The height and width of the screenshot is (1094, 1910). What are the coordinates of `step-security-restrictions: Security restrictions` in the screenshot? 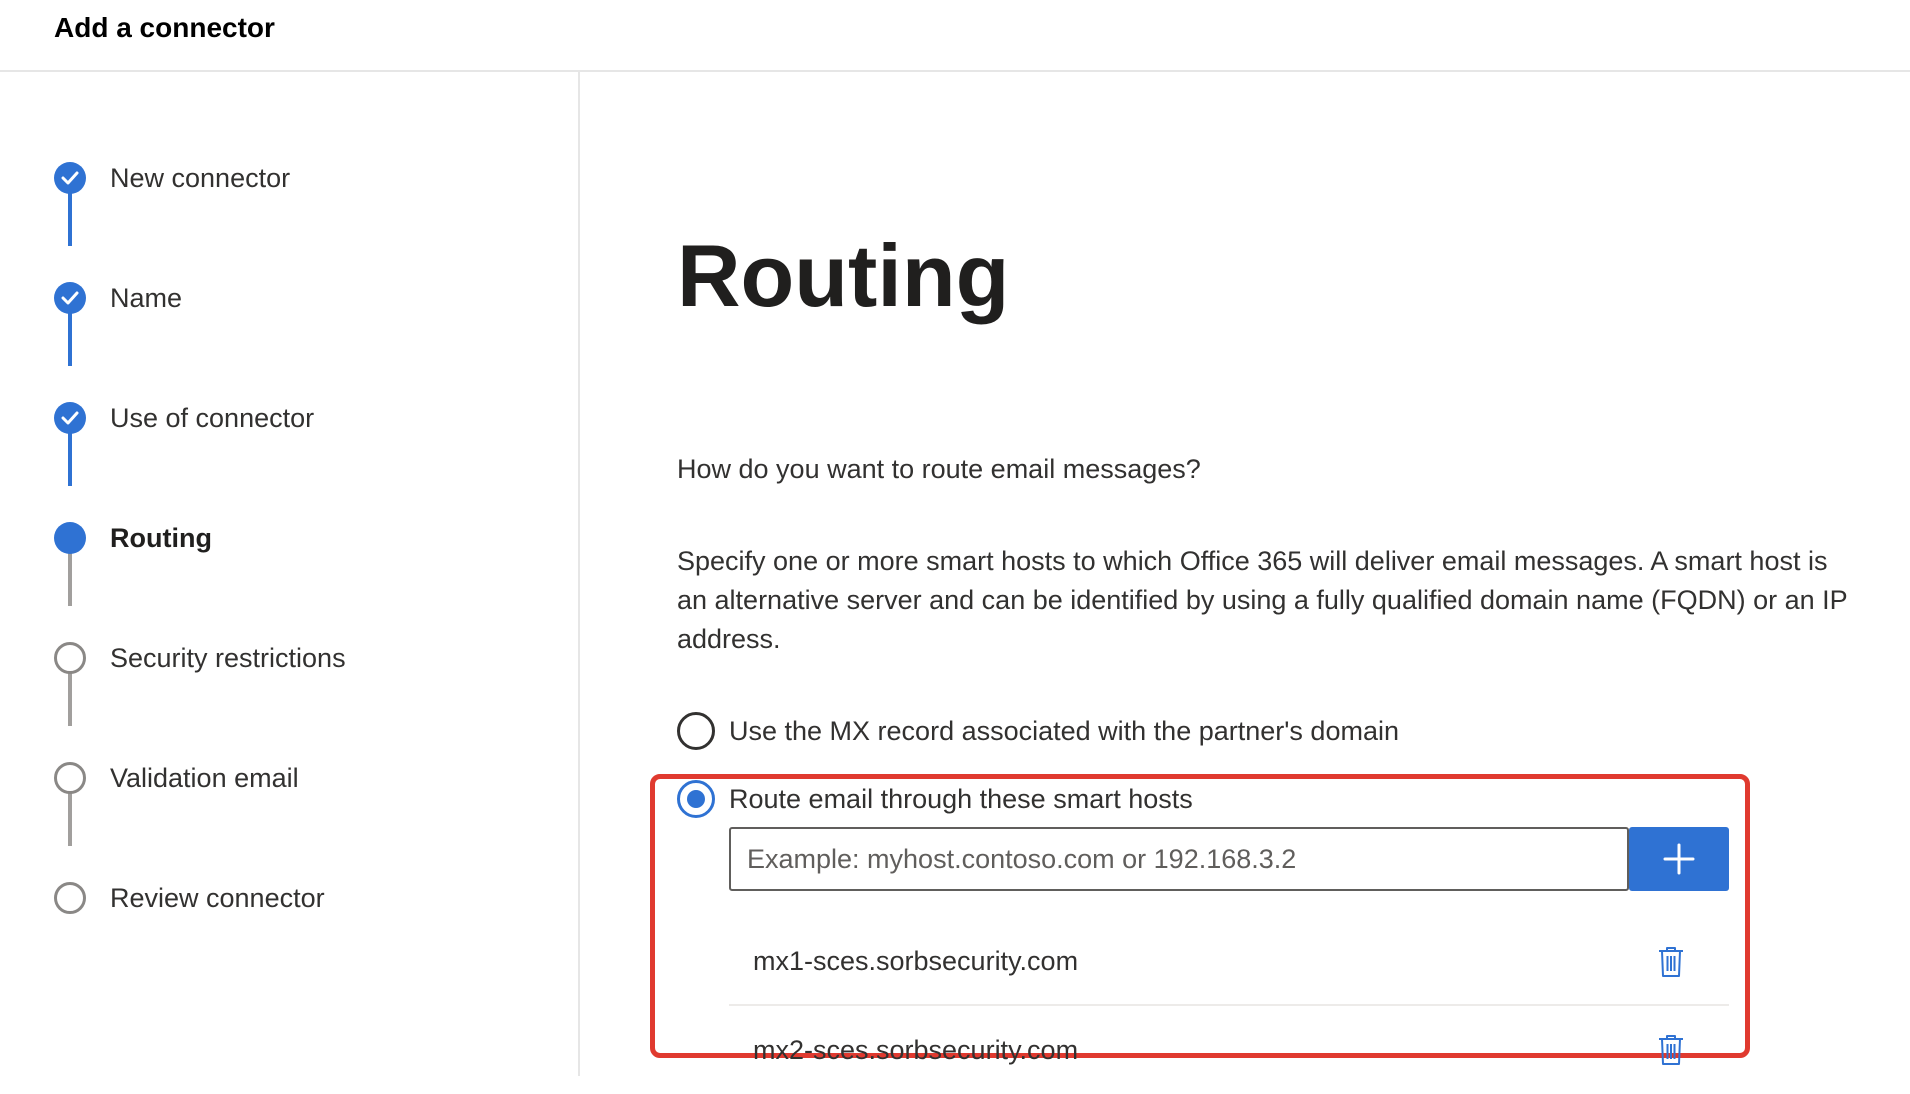 It's located at (200, 658).